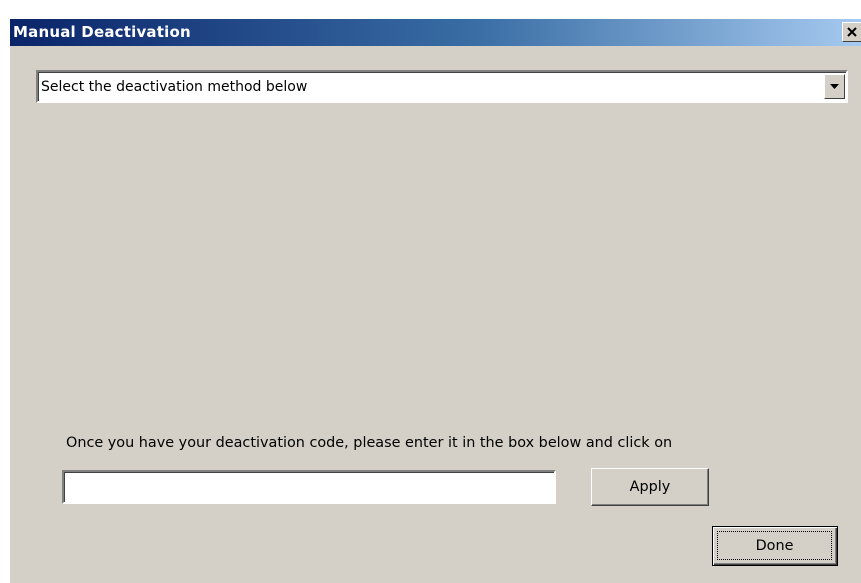 The height and width of the screenshot is (583, 861). I want to click on window-title: Manual Deactivation, so click(102, 32).